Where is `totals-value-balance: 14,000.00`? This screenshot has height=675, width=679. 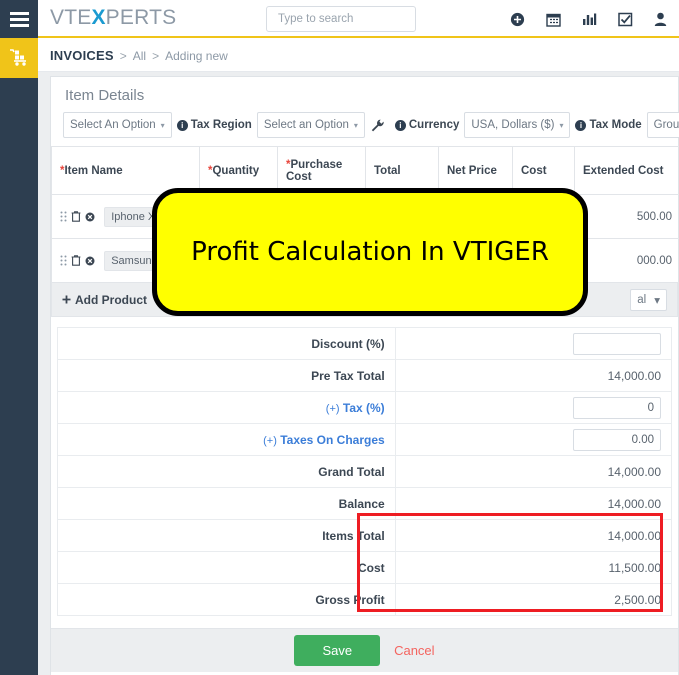 totals-value-balance: 14,000.00 is located at coordinates (533, 503).